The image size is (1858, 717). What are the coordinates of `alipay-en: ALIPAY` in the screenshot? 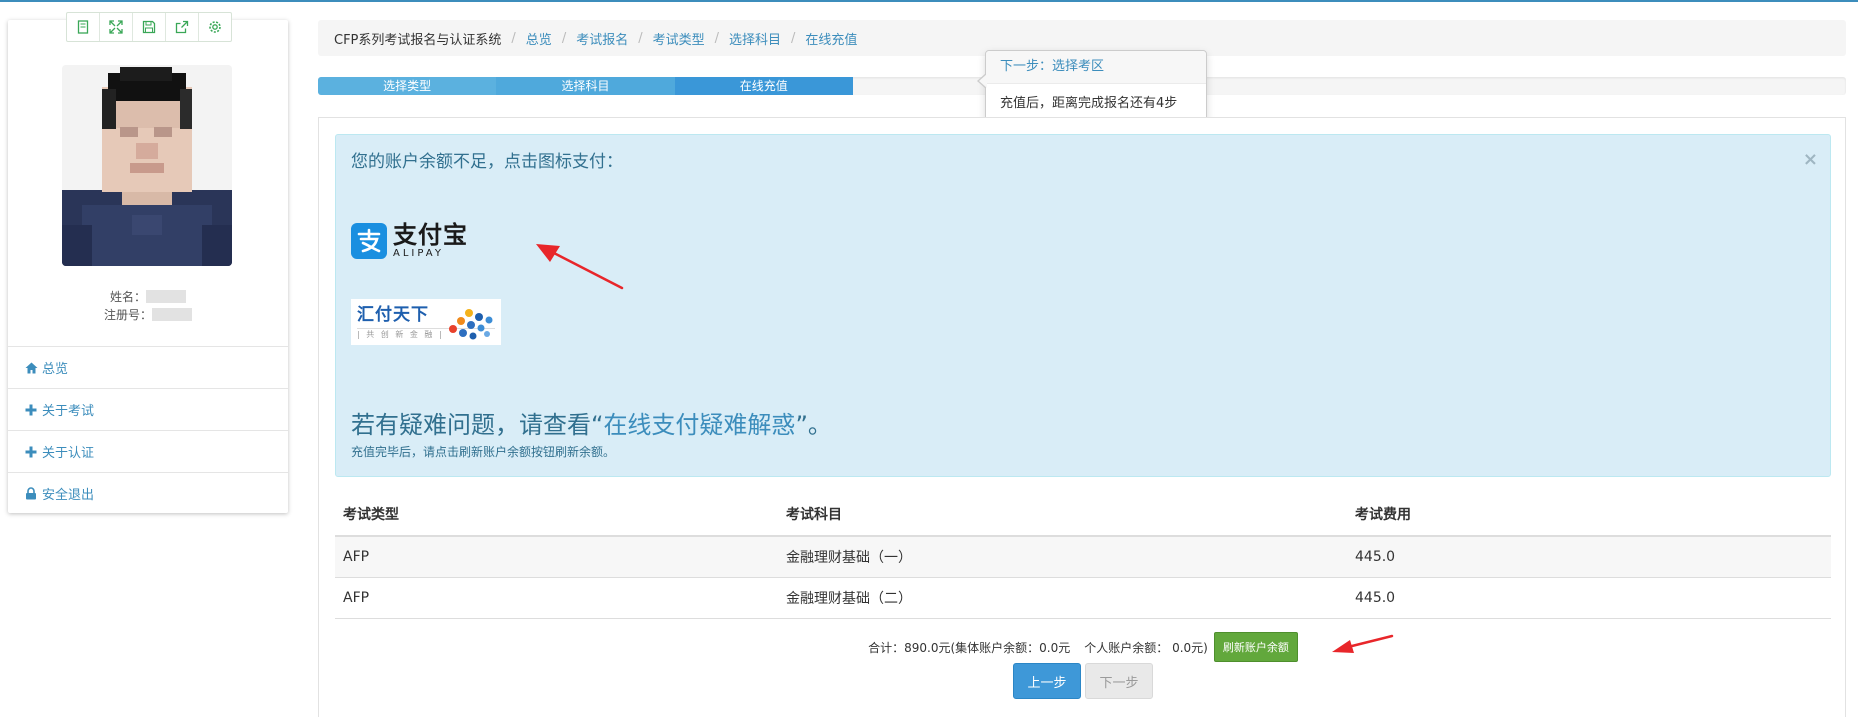 It's located at (418, 253).